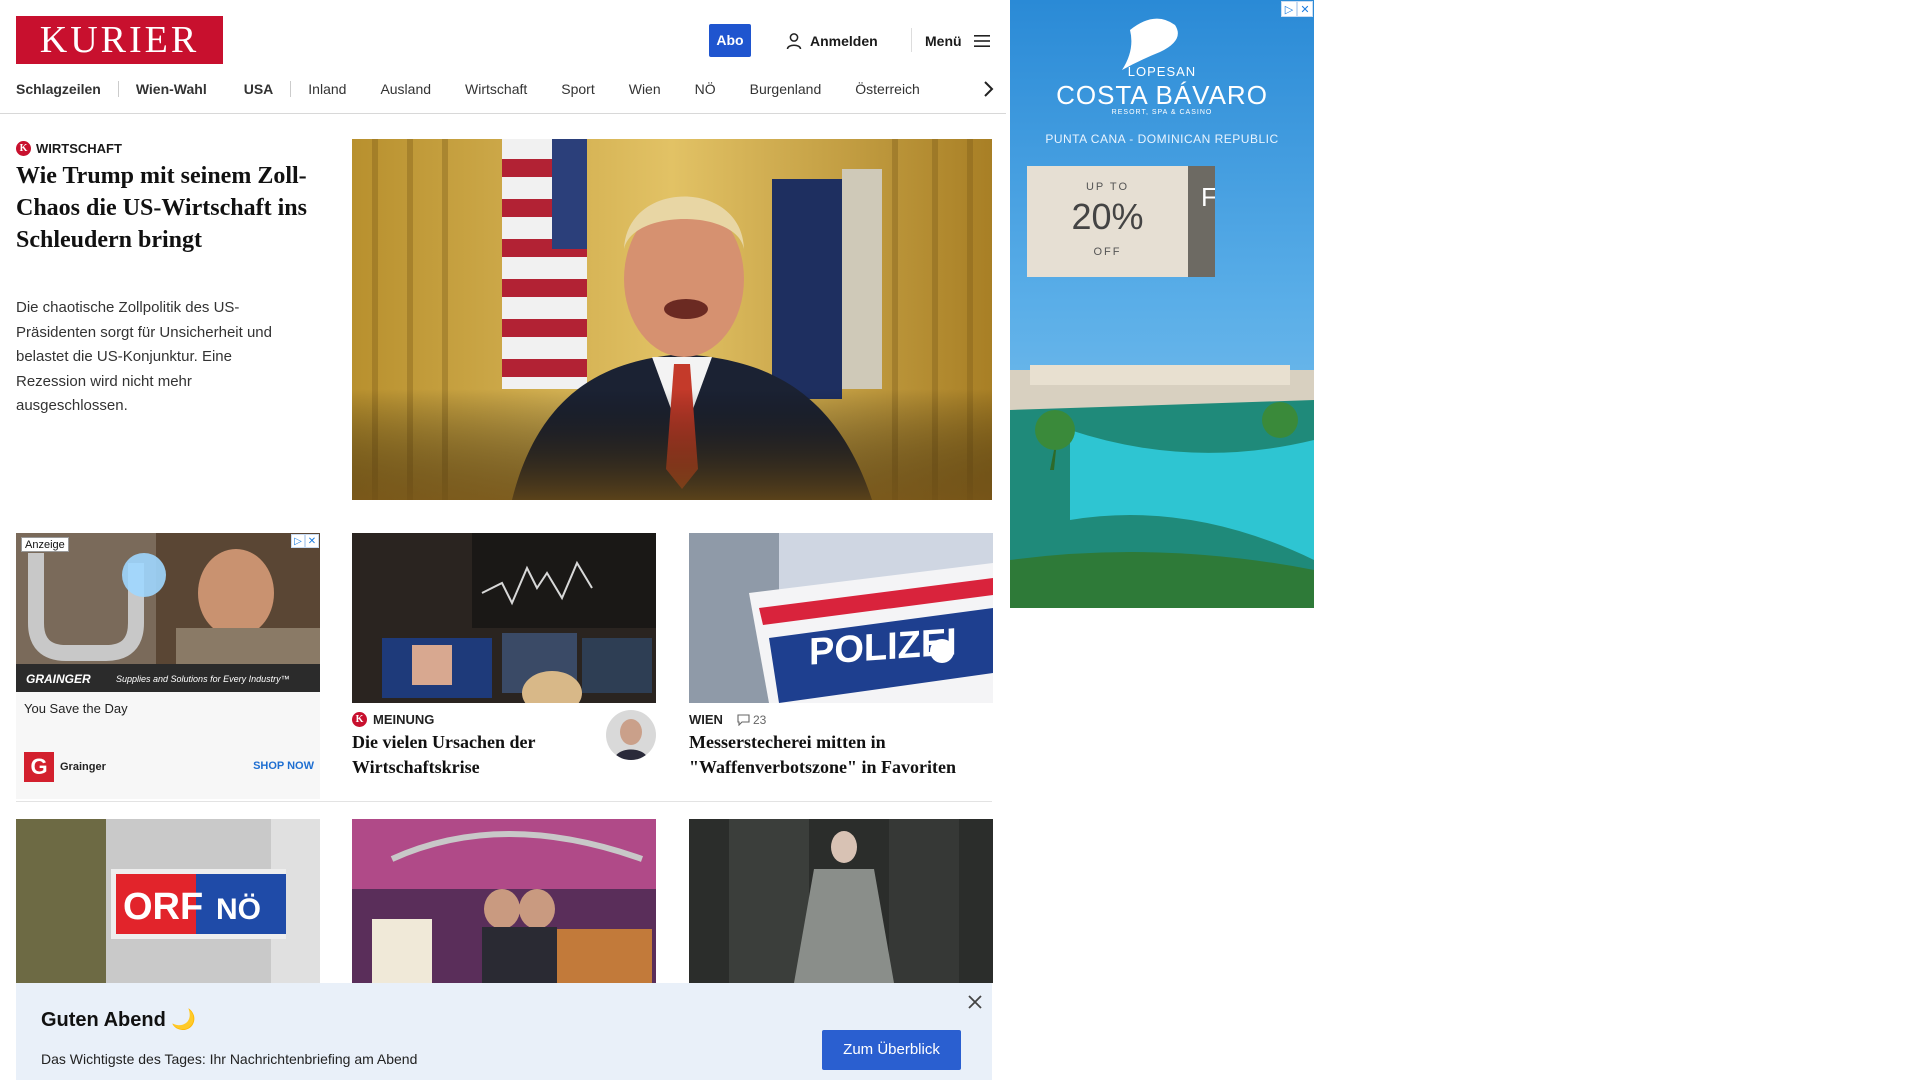 The image size is (1920, 1080). I want to click on comment-count: 23, so click(751, 720).